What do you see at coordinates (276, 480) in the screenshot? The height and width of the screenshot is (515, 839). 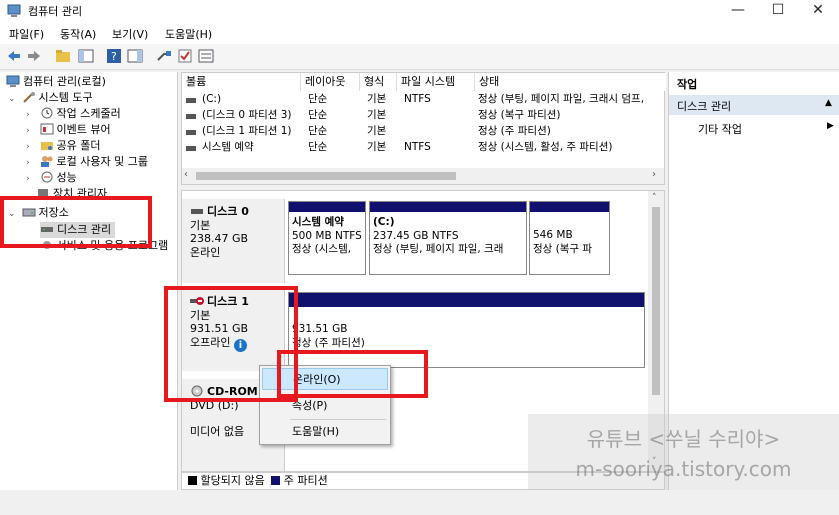 I see `primary-swatch` at bounding box center [276, 480].